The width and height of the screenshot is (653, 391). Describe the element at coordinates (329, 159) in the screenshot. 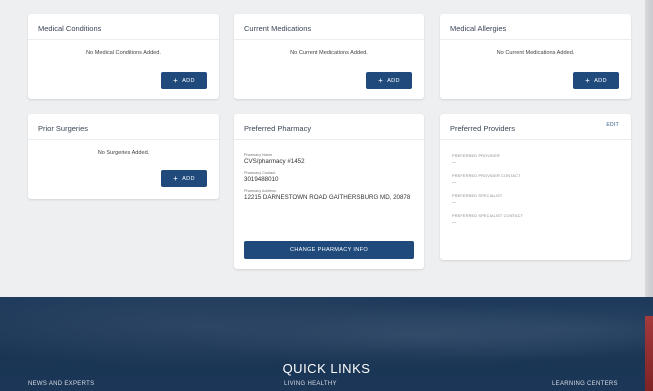

I see `pharmacy-name-field: Pharmacy Name CVS/pharmacy #1452` at that location.